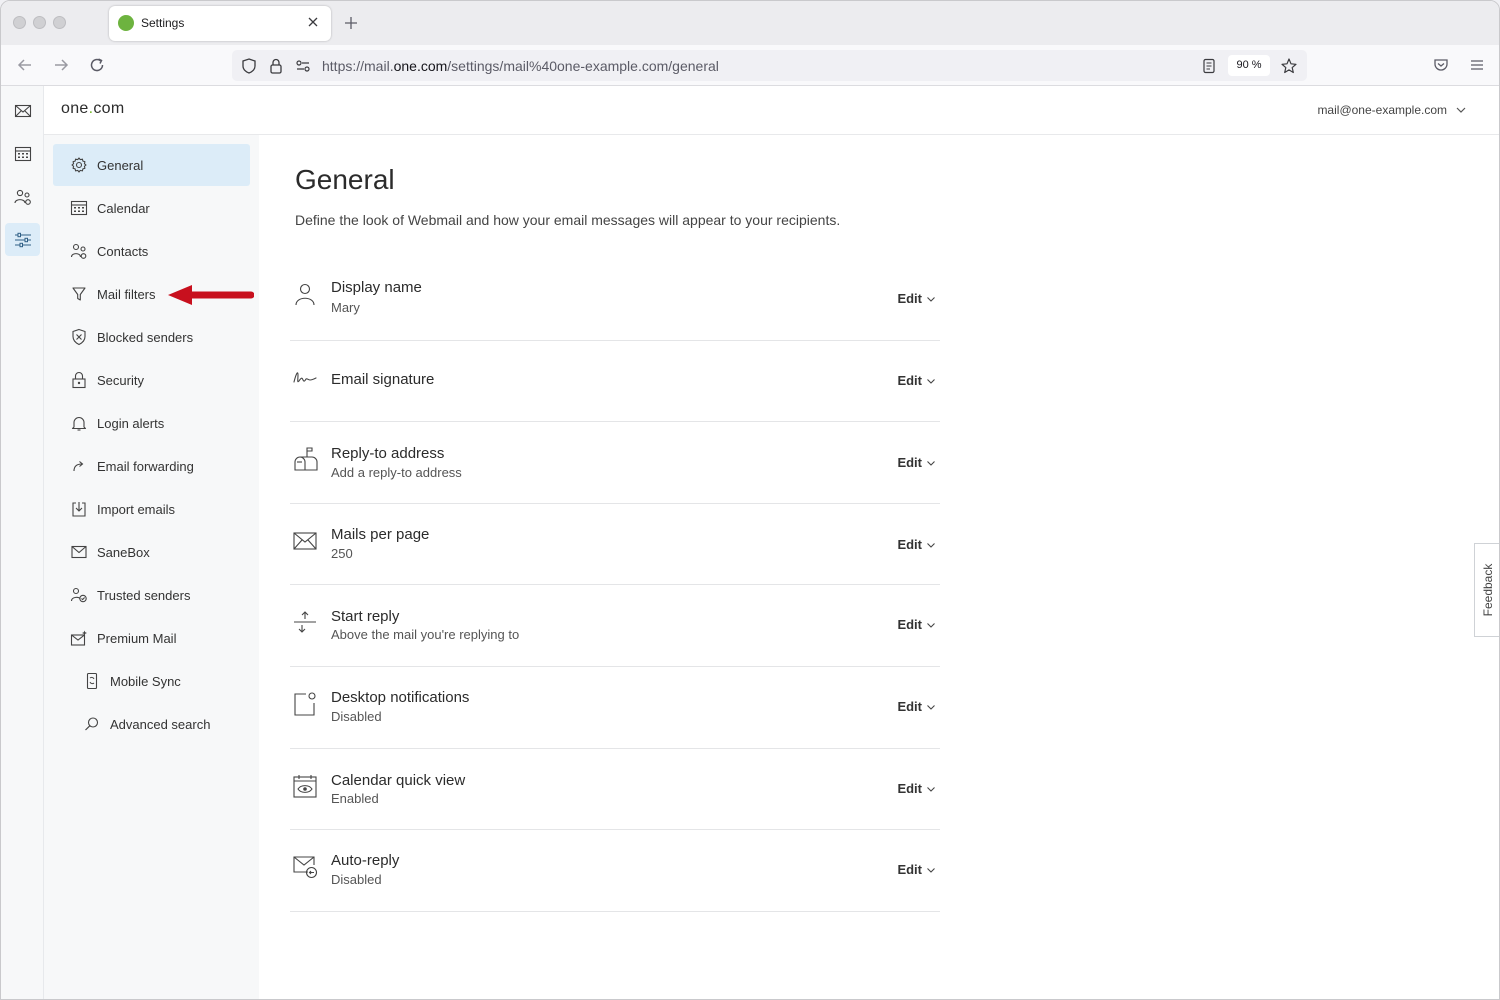  Describe the element at coordinates (345, 179) in the screenshot. I see `page-title: General` at that location.